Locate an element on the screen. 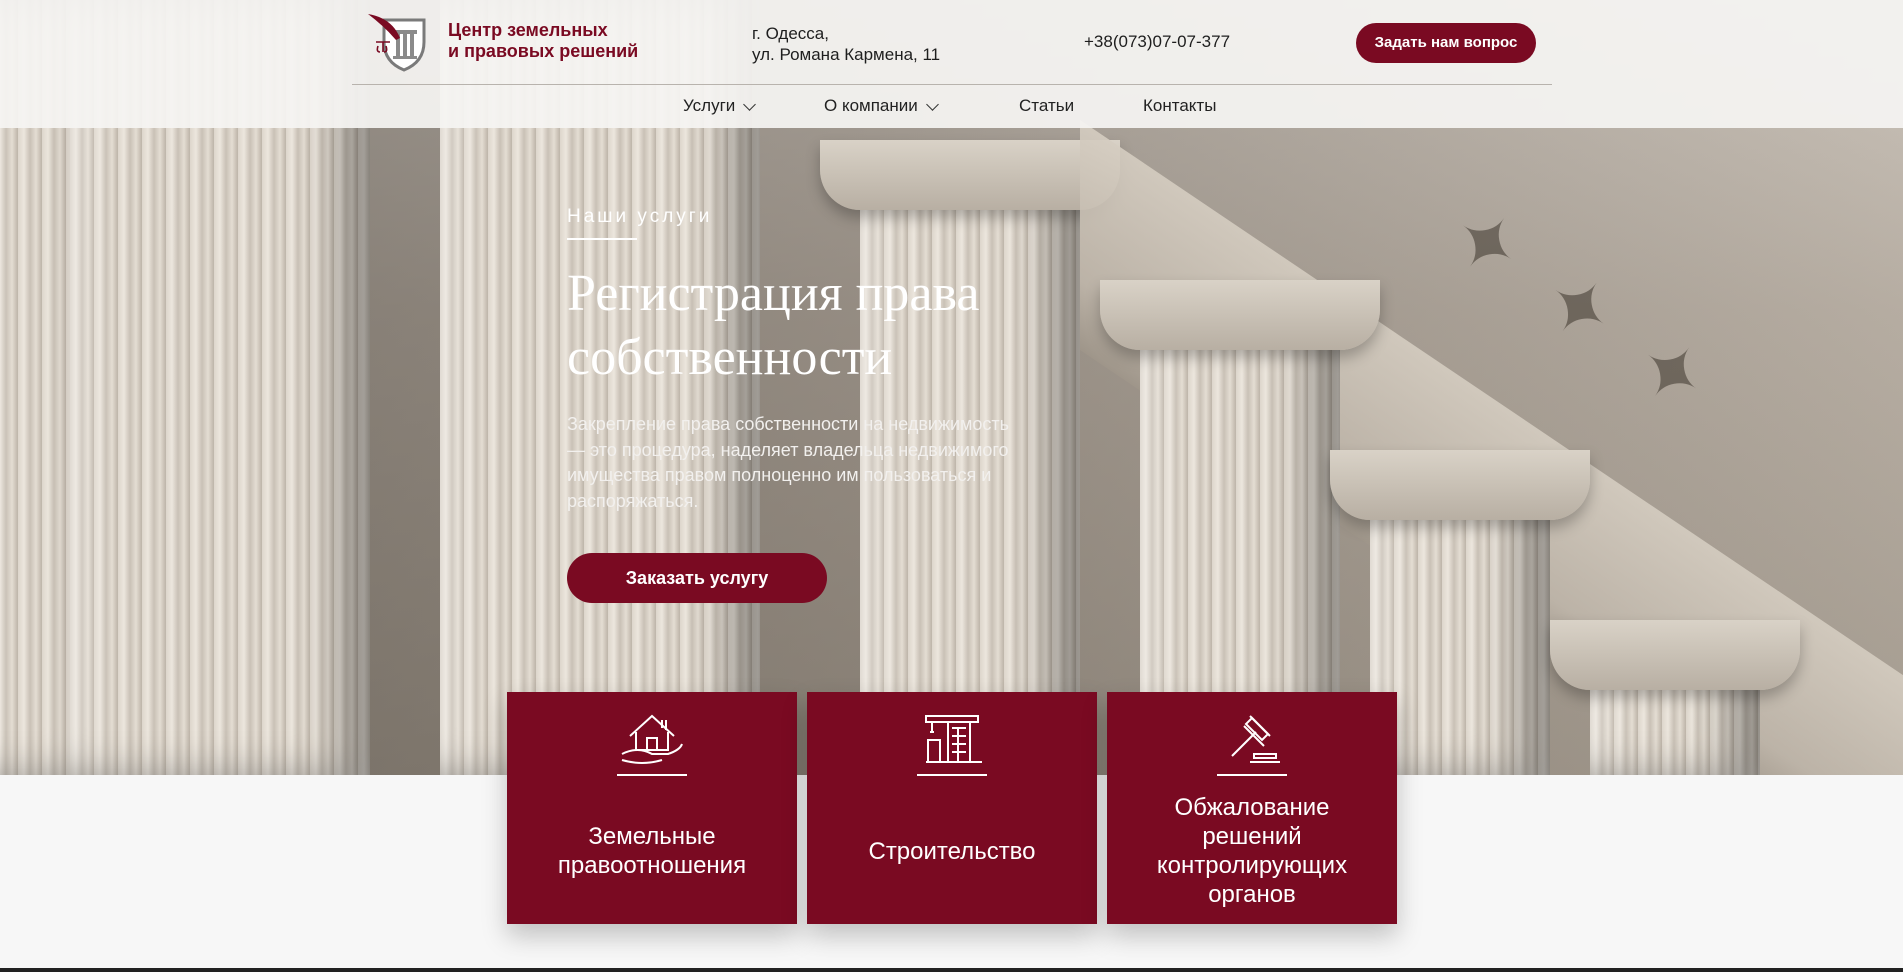 This screenshot has width=1903, height=972. nav-item-articles: Статьи is located at coordinates (1046, 106).